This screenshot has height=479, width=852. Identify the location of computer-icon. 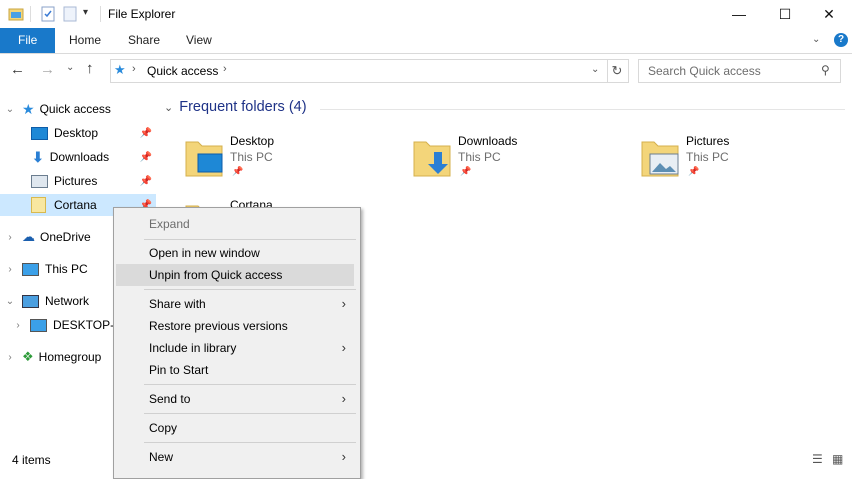
(38, 325).